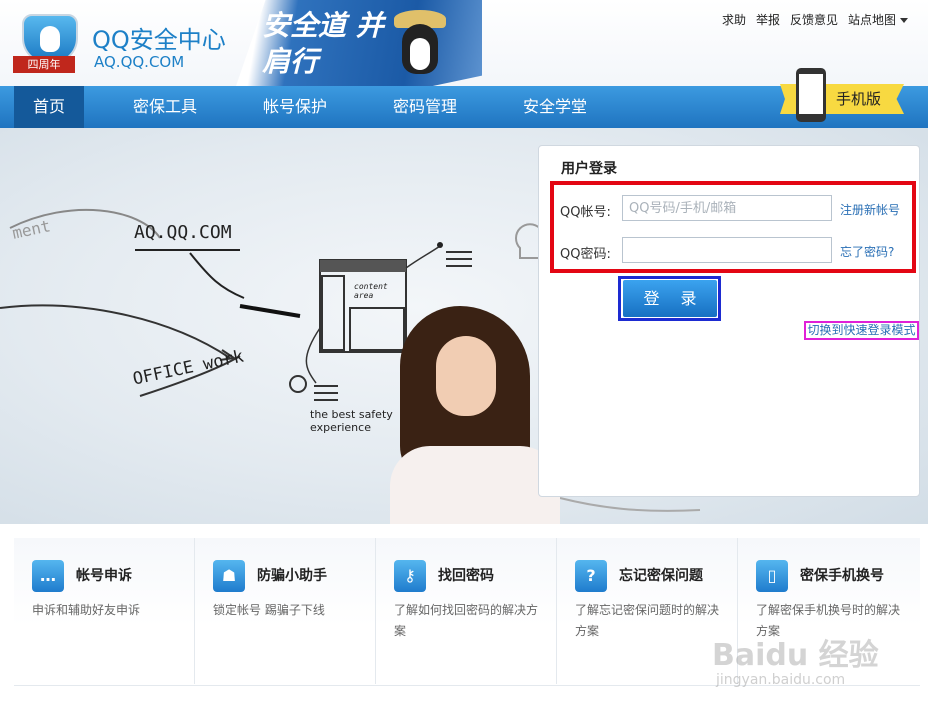  What do you see at coordinates (878, 19) in the screenshot?
I see `top-link-sitemap: 站点地图` at bounding box center [878, 19].